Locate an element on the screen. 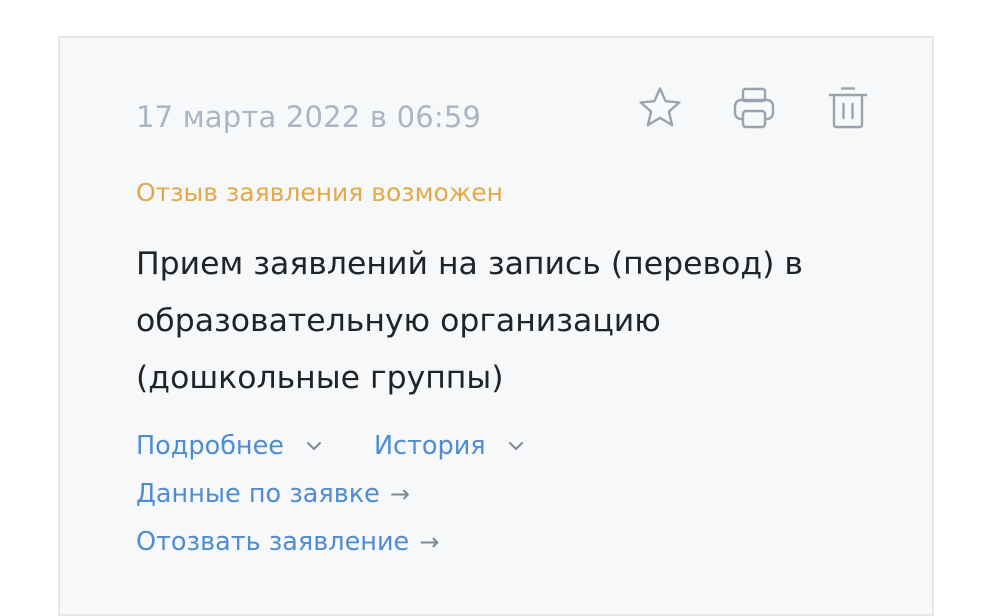 The image size is (994, 616). card-actions-toolbar is located at coordinates (775, 108).